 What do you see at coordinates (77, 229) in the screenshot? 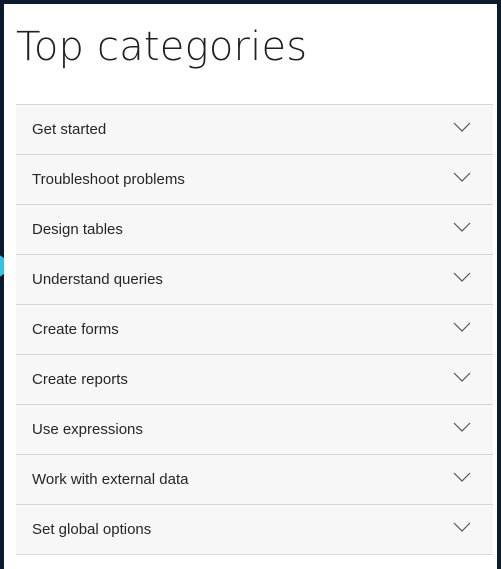
I see `category-label: Design tables` at bounding box center [77, 229].